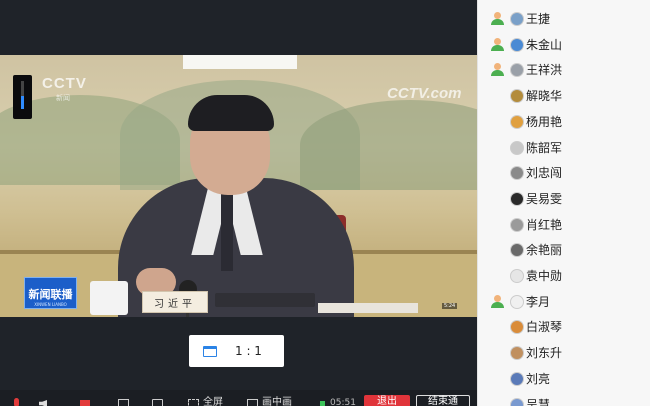 This screenshot has height=406, width=650. I want to click on speaker-hair, so click(231, 113).